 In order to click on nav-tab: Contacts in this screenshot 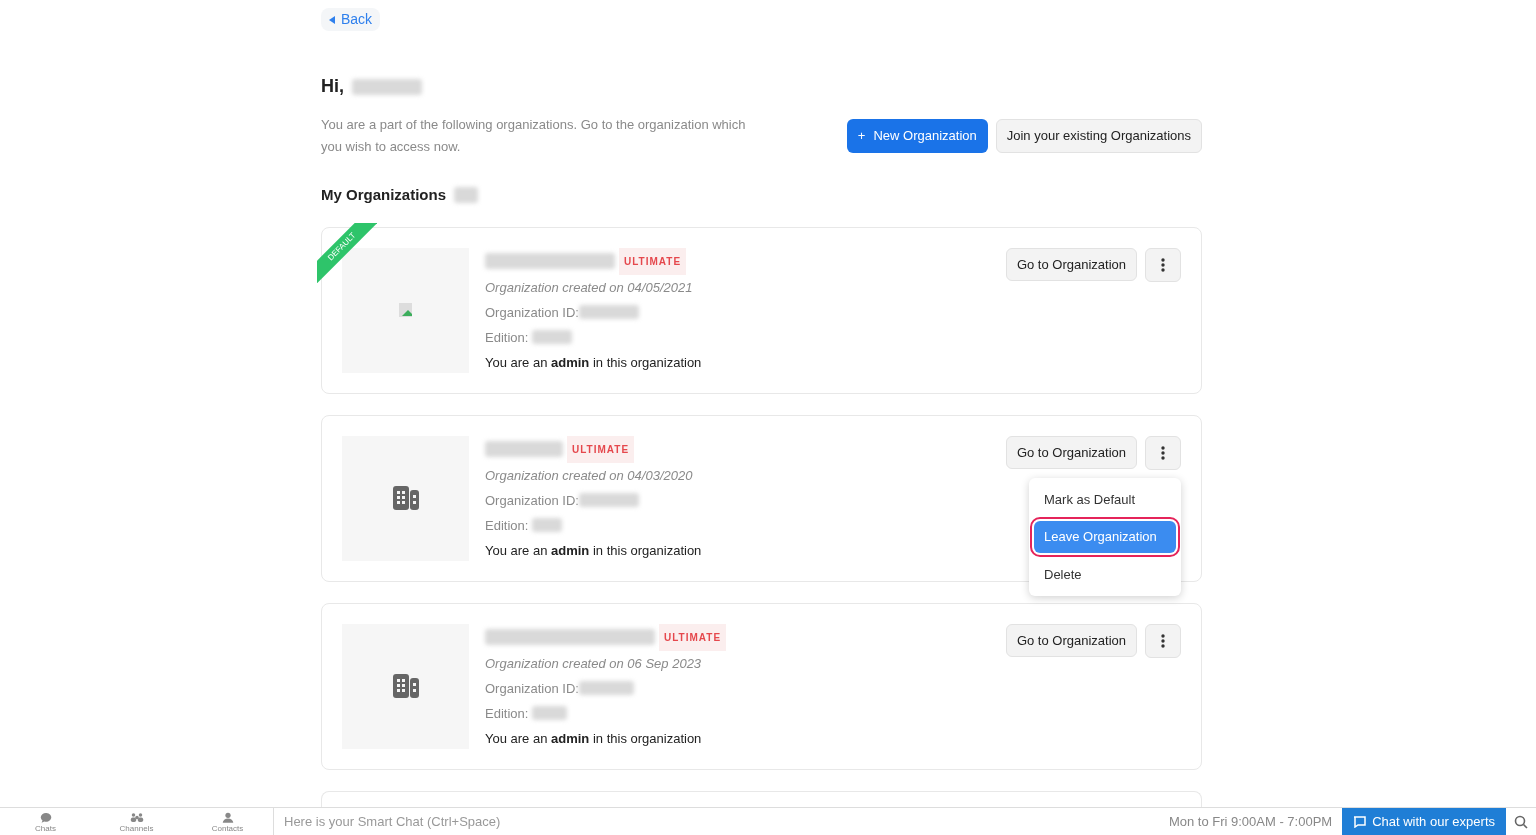, I will do `click(227, 821)`.